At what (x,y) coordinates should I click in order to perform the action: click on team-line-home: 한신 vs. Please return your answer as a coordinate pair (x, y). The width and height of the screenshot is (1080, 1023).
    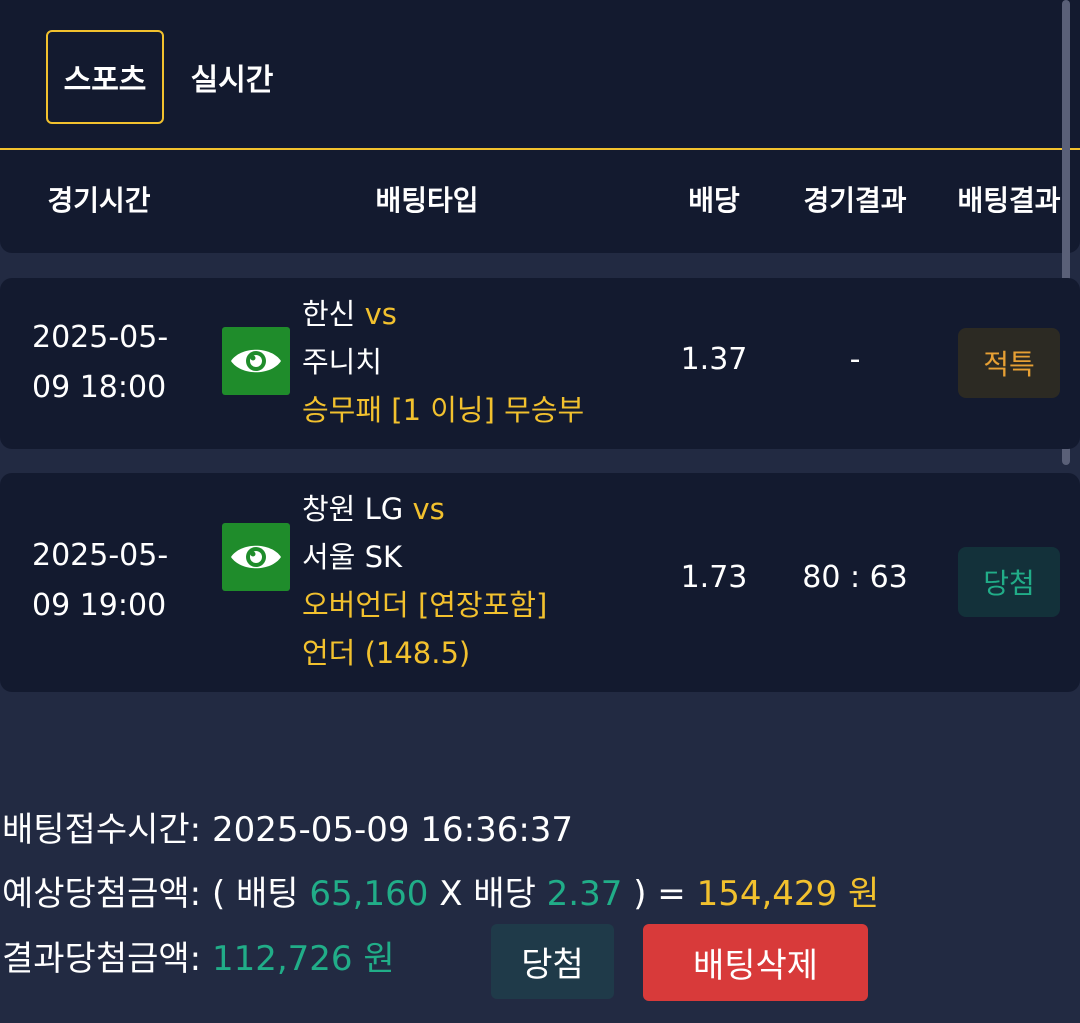
    Looking at the image, I should click on (443, 314).